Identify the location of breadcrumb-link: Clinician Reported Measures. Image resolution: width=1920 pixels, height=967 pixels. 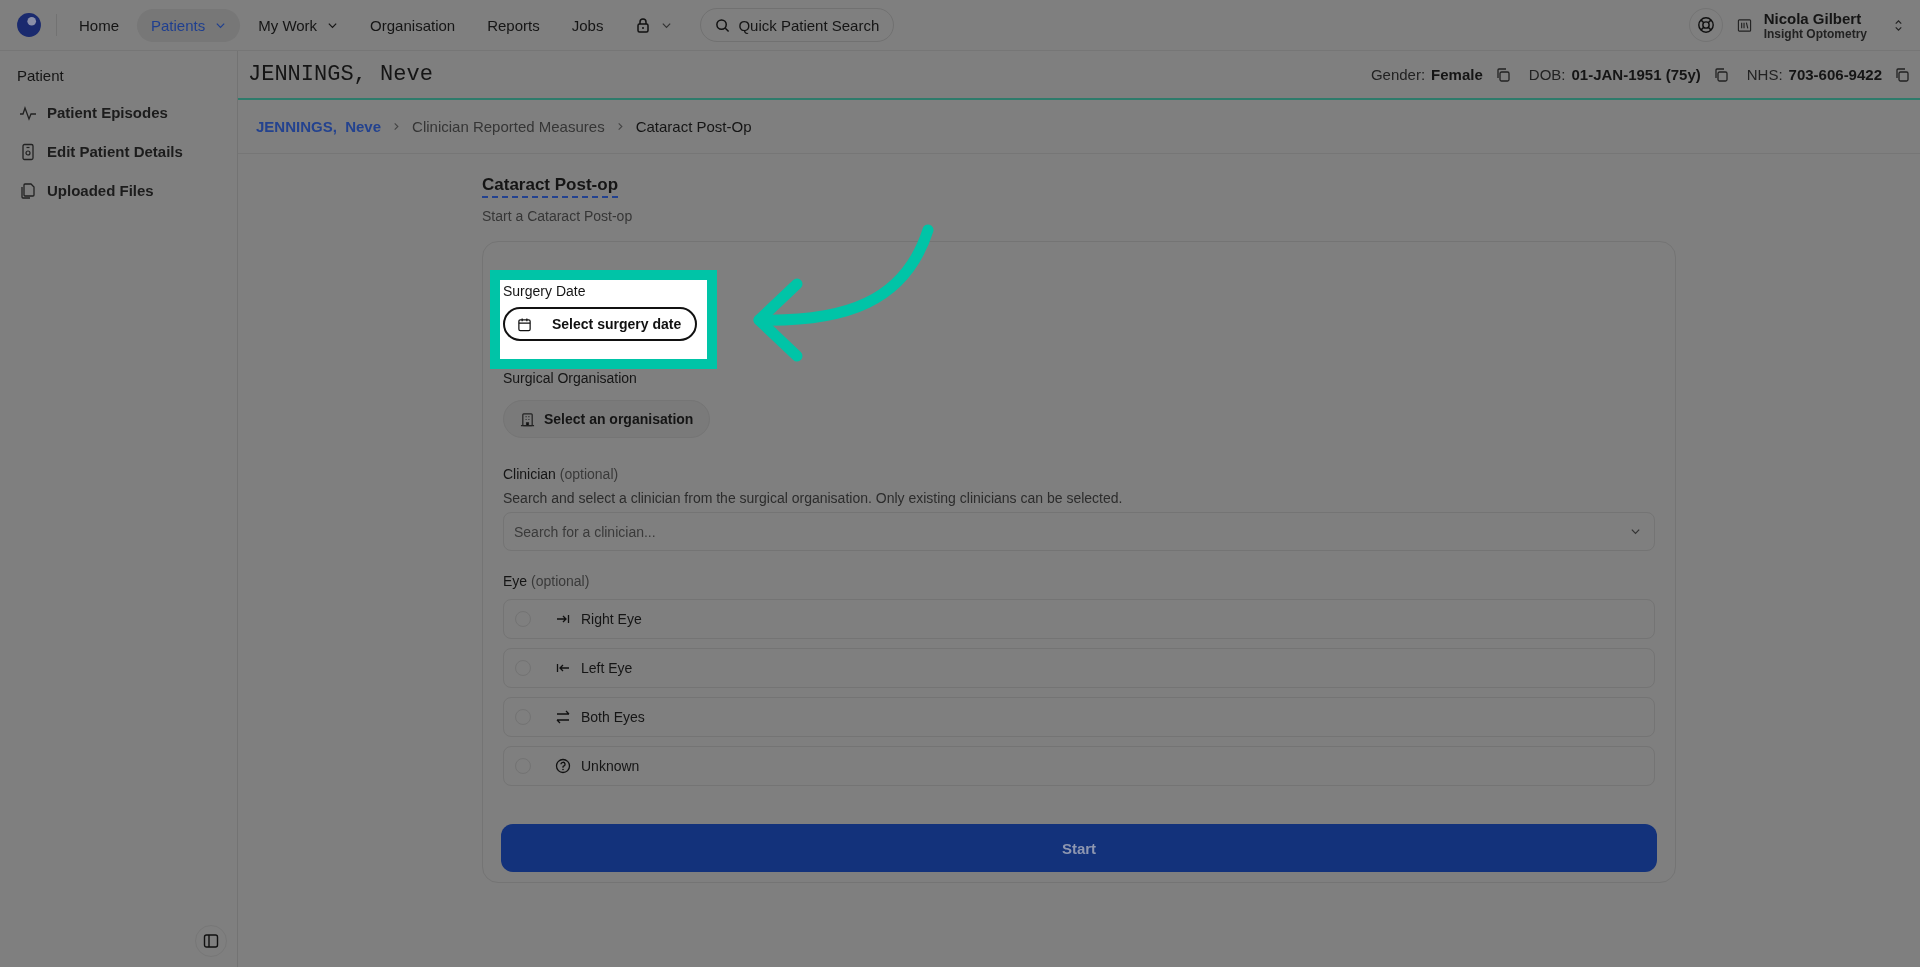
(508, 126).